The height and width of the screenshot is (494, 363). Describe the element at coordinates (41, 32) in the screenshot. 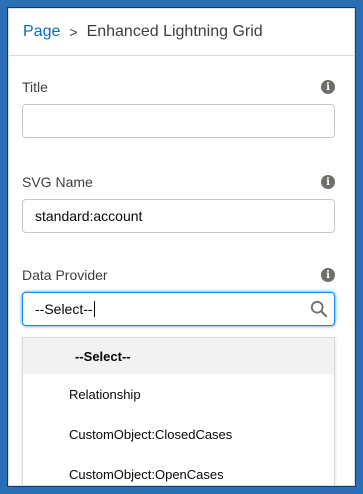

I see `breadcrumb-page-link: Page` at that location.